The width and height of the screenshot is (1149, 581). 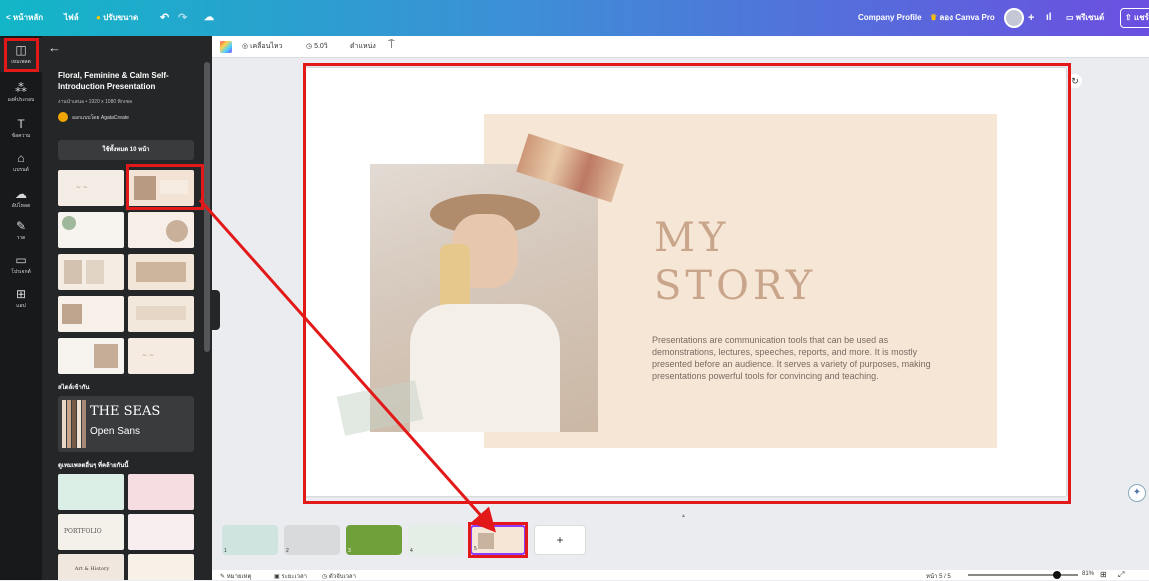 What do you see at coordinates (317, 46) in the screenshot?
I see `timing-button: ◷ 5.0วิ` at bounding box center [317, 46].